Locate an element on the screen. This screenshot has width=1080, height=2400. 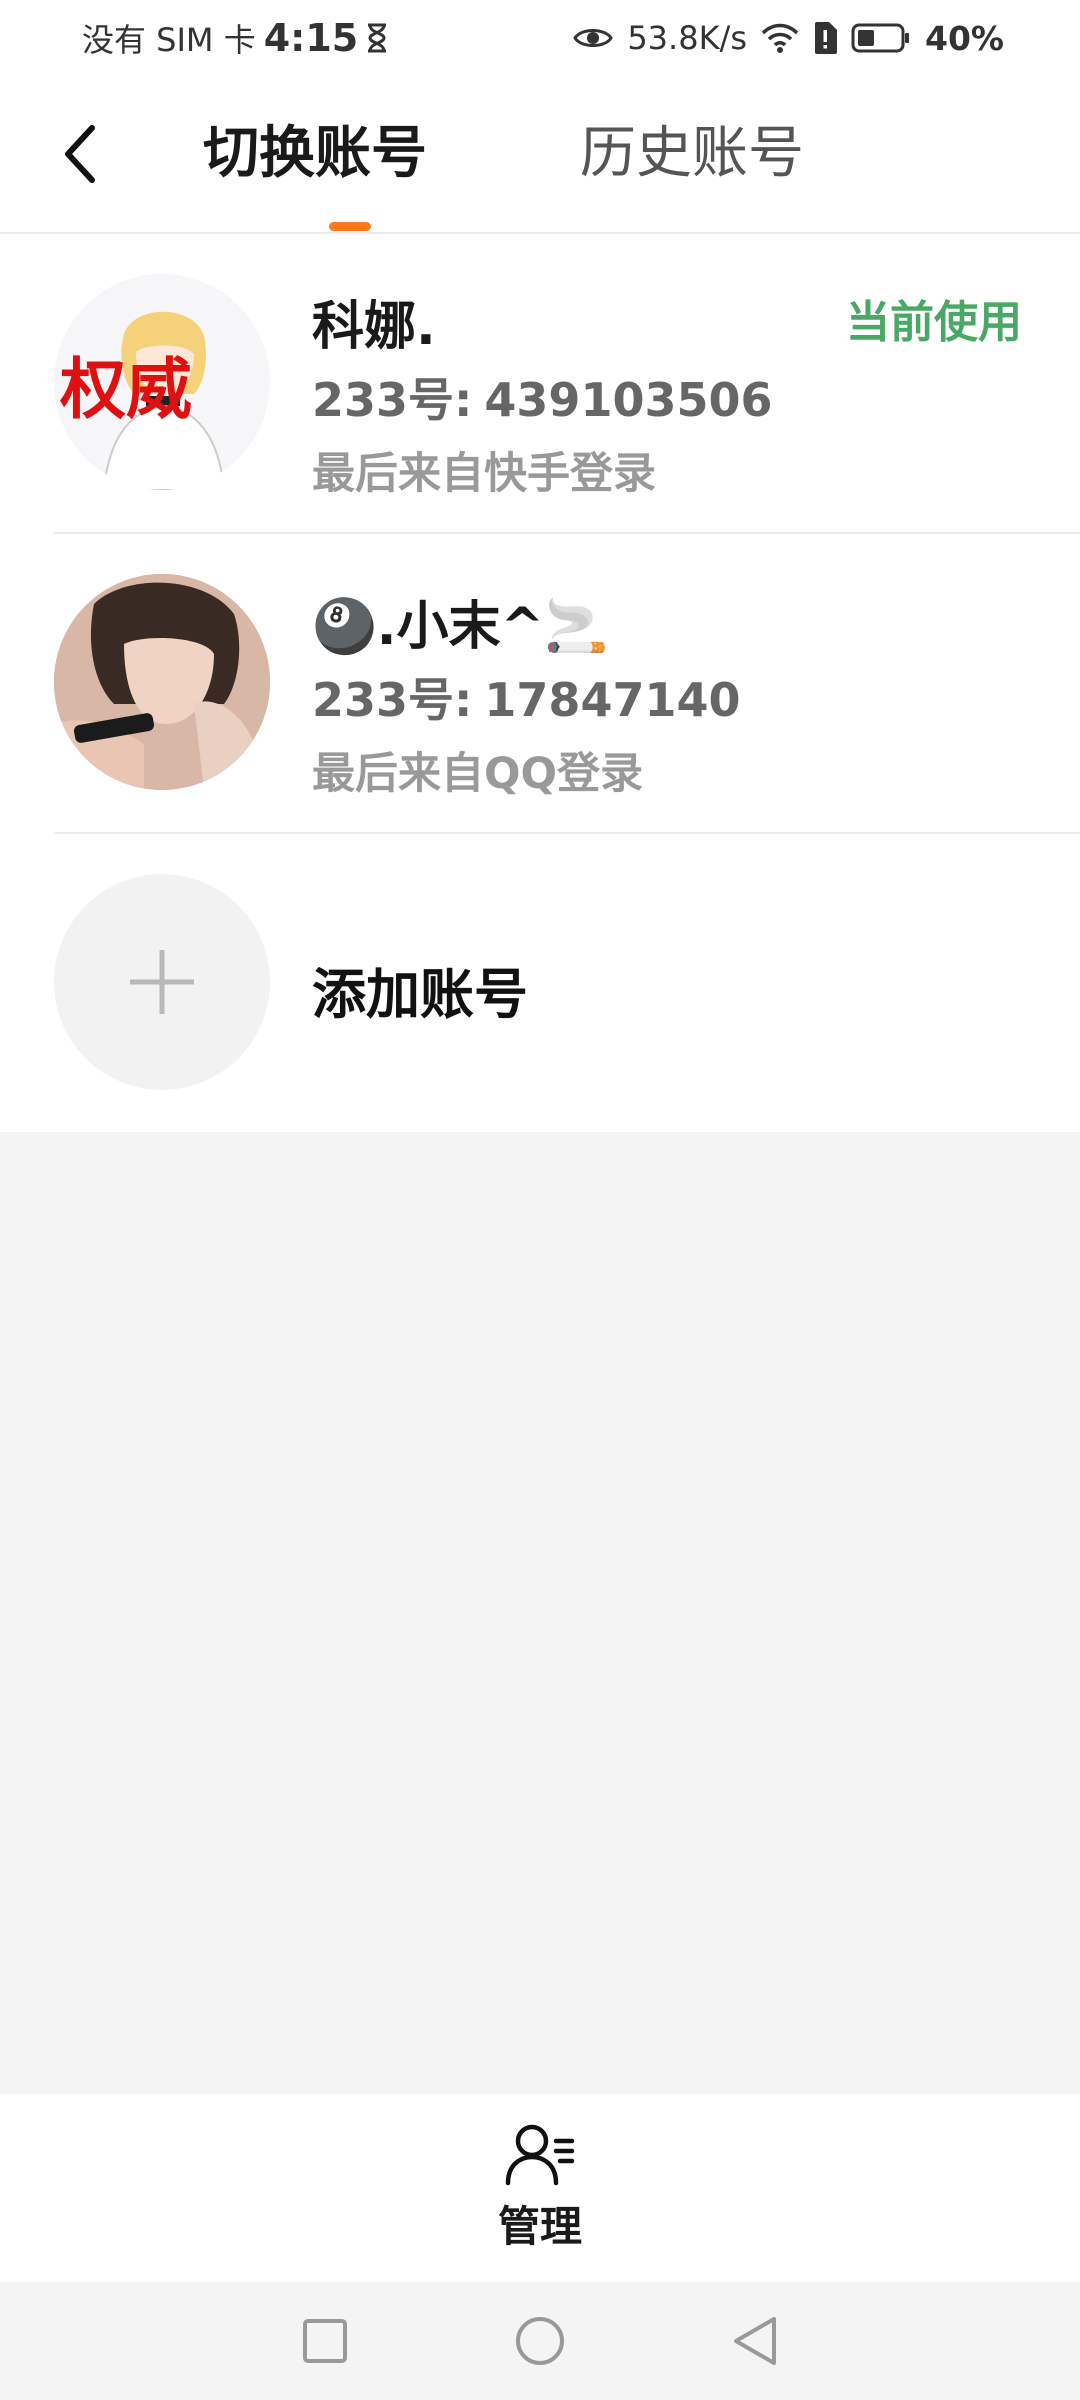
circle-icon is located at coordinates (540, 2341).